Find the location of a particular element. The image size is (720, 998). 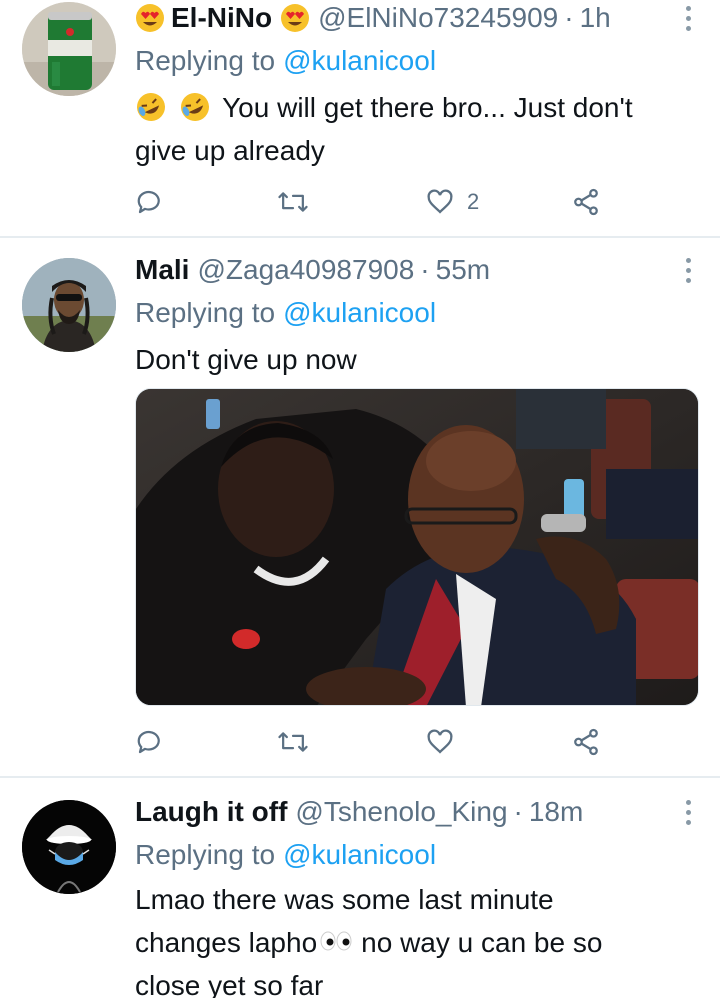

handle-time: @Zaga40987908 · 55m is located at coordinates (343, 270).